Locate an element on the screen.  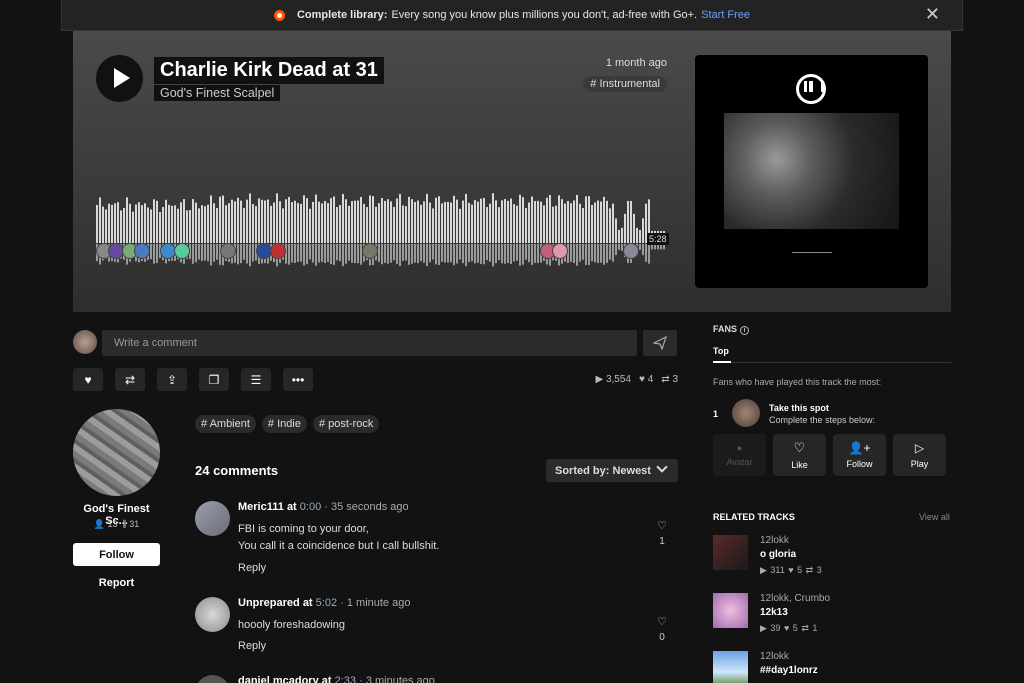
related-track-item: 12lokk ##day1lonrz is located at coordinates (832, 667).